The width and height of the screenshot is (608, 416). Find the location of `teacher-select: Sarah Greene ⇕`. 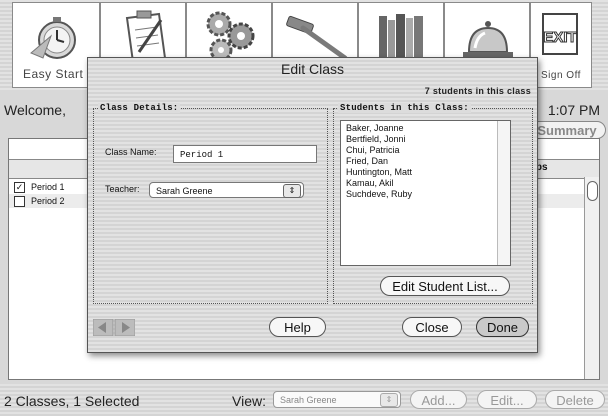

teacher-select: Sarah Greene ⇕ is located at coordinates (226, 190).